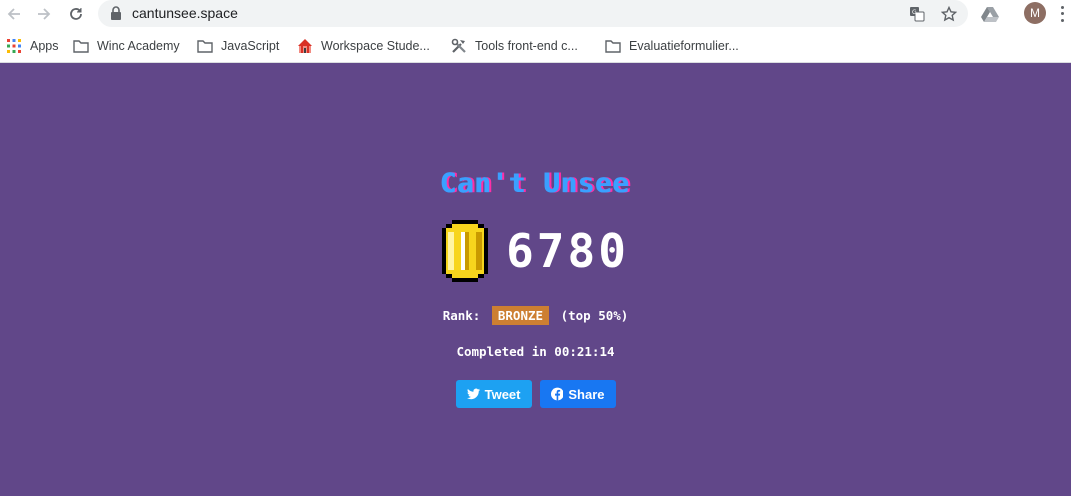 Image resolution: width=1071 pixels, height=496 pixels. I want to click on score-row: 6780, so click(535, 251).